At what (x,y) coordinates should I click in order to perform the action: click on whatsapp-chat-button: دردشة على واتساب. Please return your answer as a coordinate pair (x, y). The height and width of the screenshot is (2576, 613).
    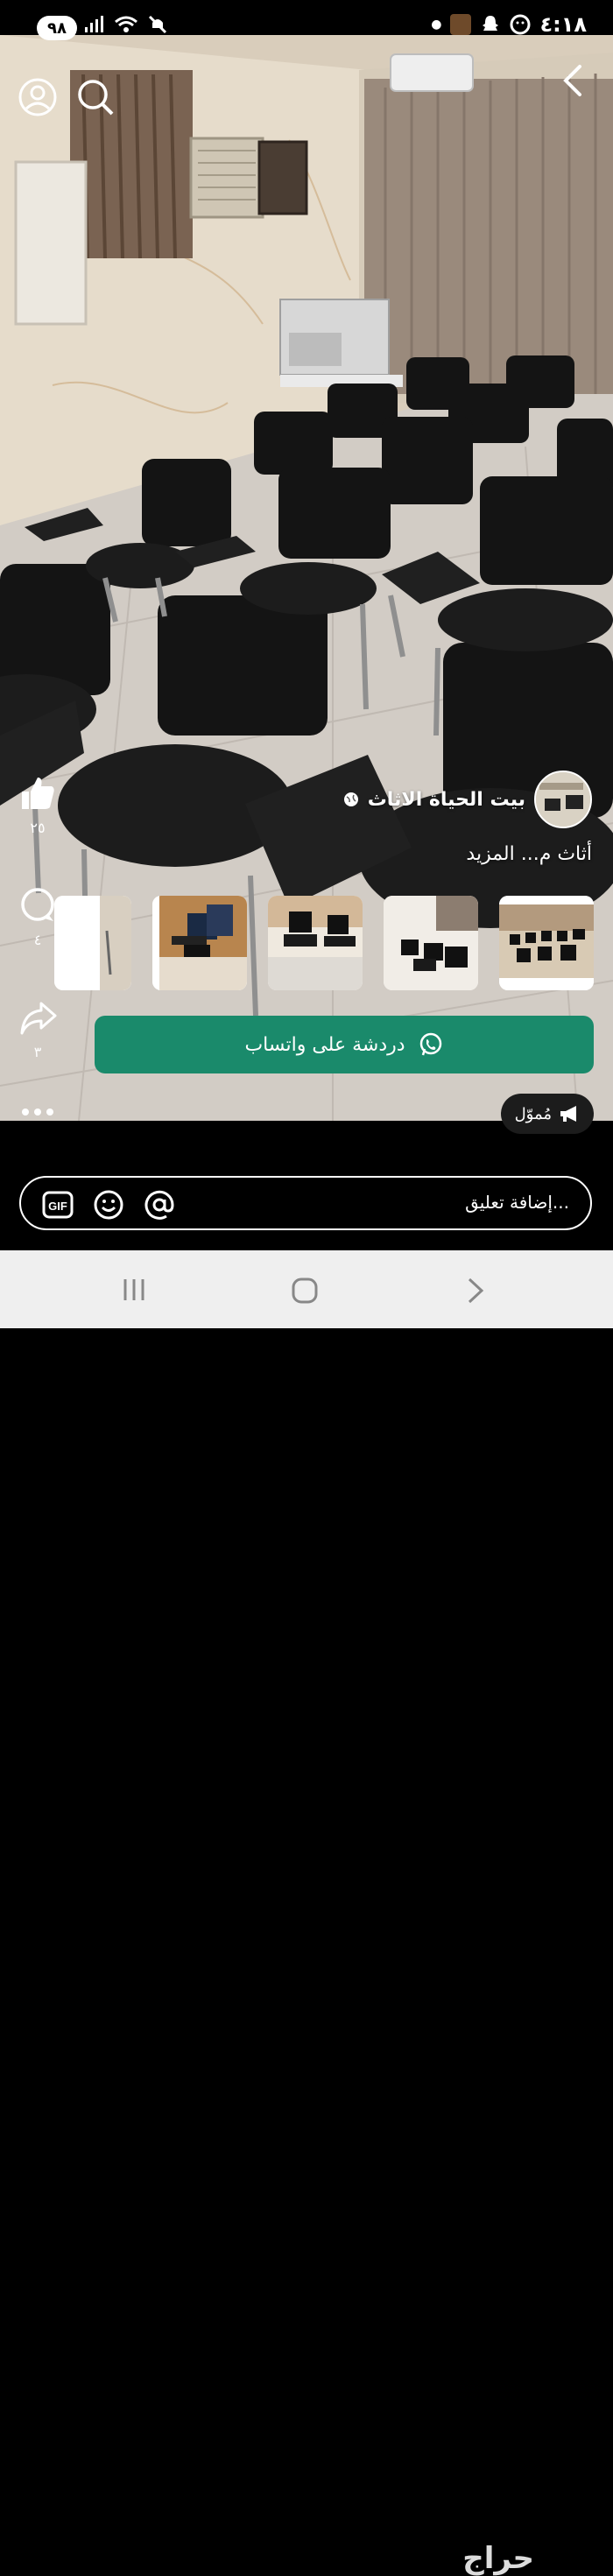
    Looking at the image, I should click on (344, 1044).